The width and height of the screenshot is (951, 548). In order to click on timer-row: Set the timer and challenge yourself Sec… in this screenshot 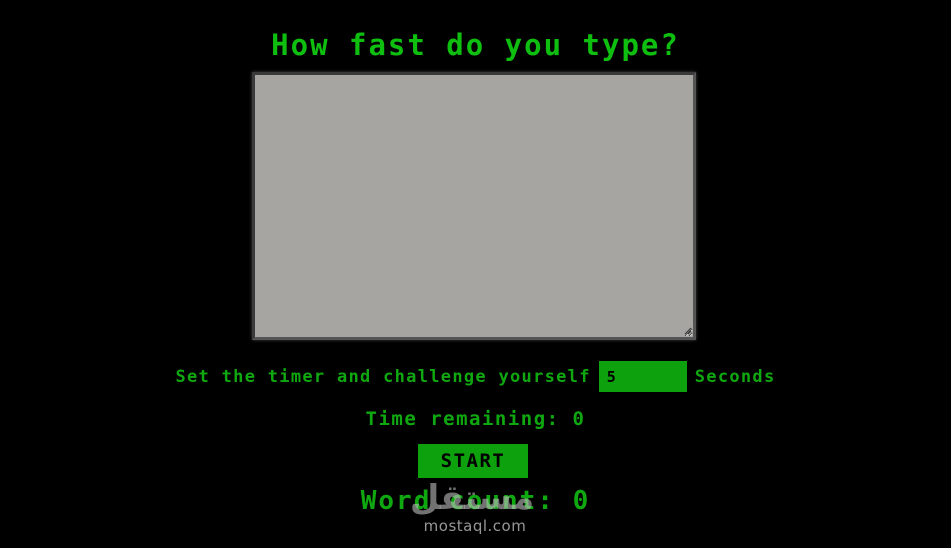, I will do `click(475, 376)`.